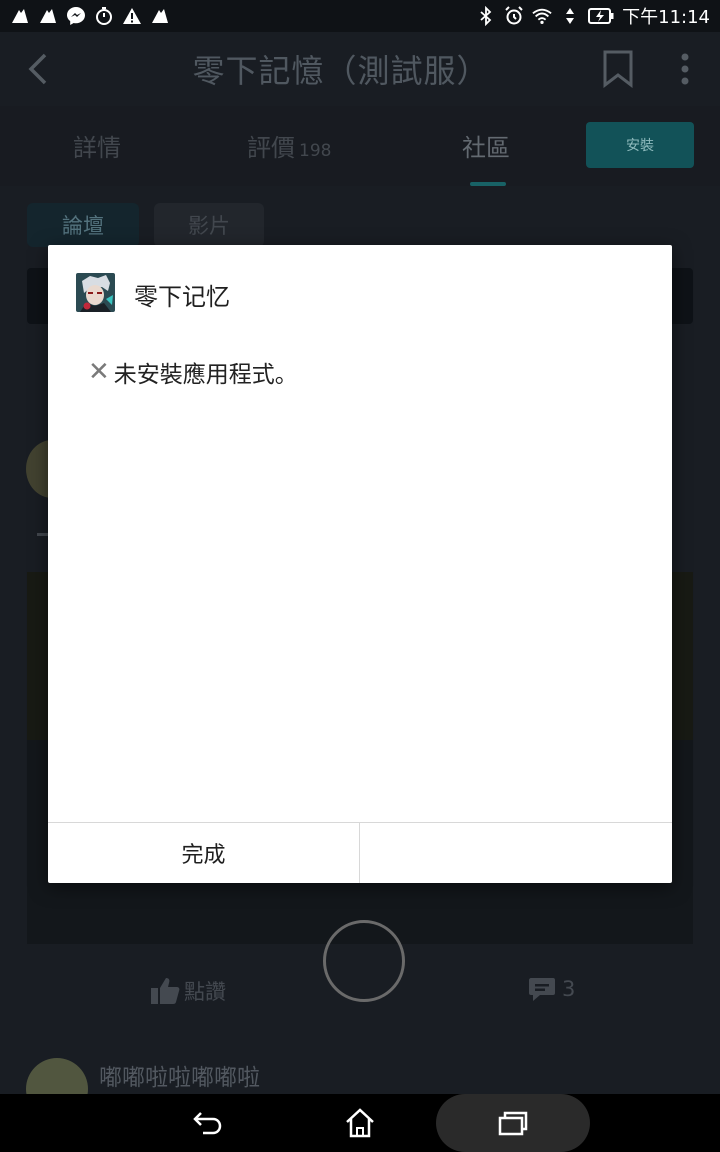 This screenshot has width=720, height=1152. What do you see at coordinates (360, 16) in the screenshot?
I see `status-bar: 下午11:14` at bounding box center [360, 16].